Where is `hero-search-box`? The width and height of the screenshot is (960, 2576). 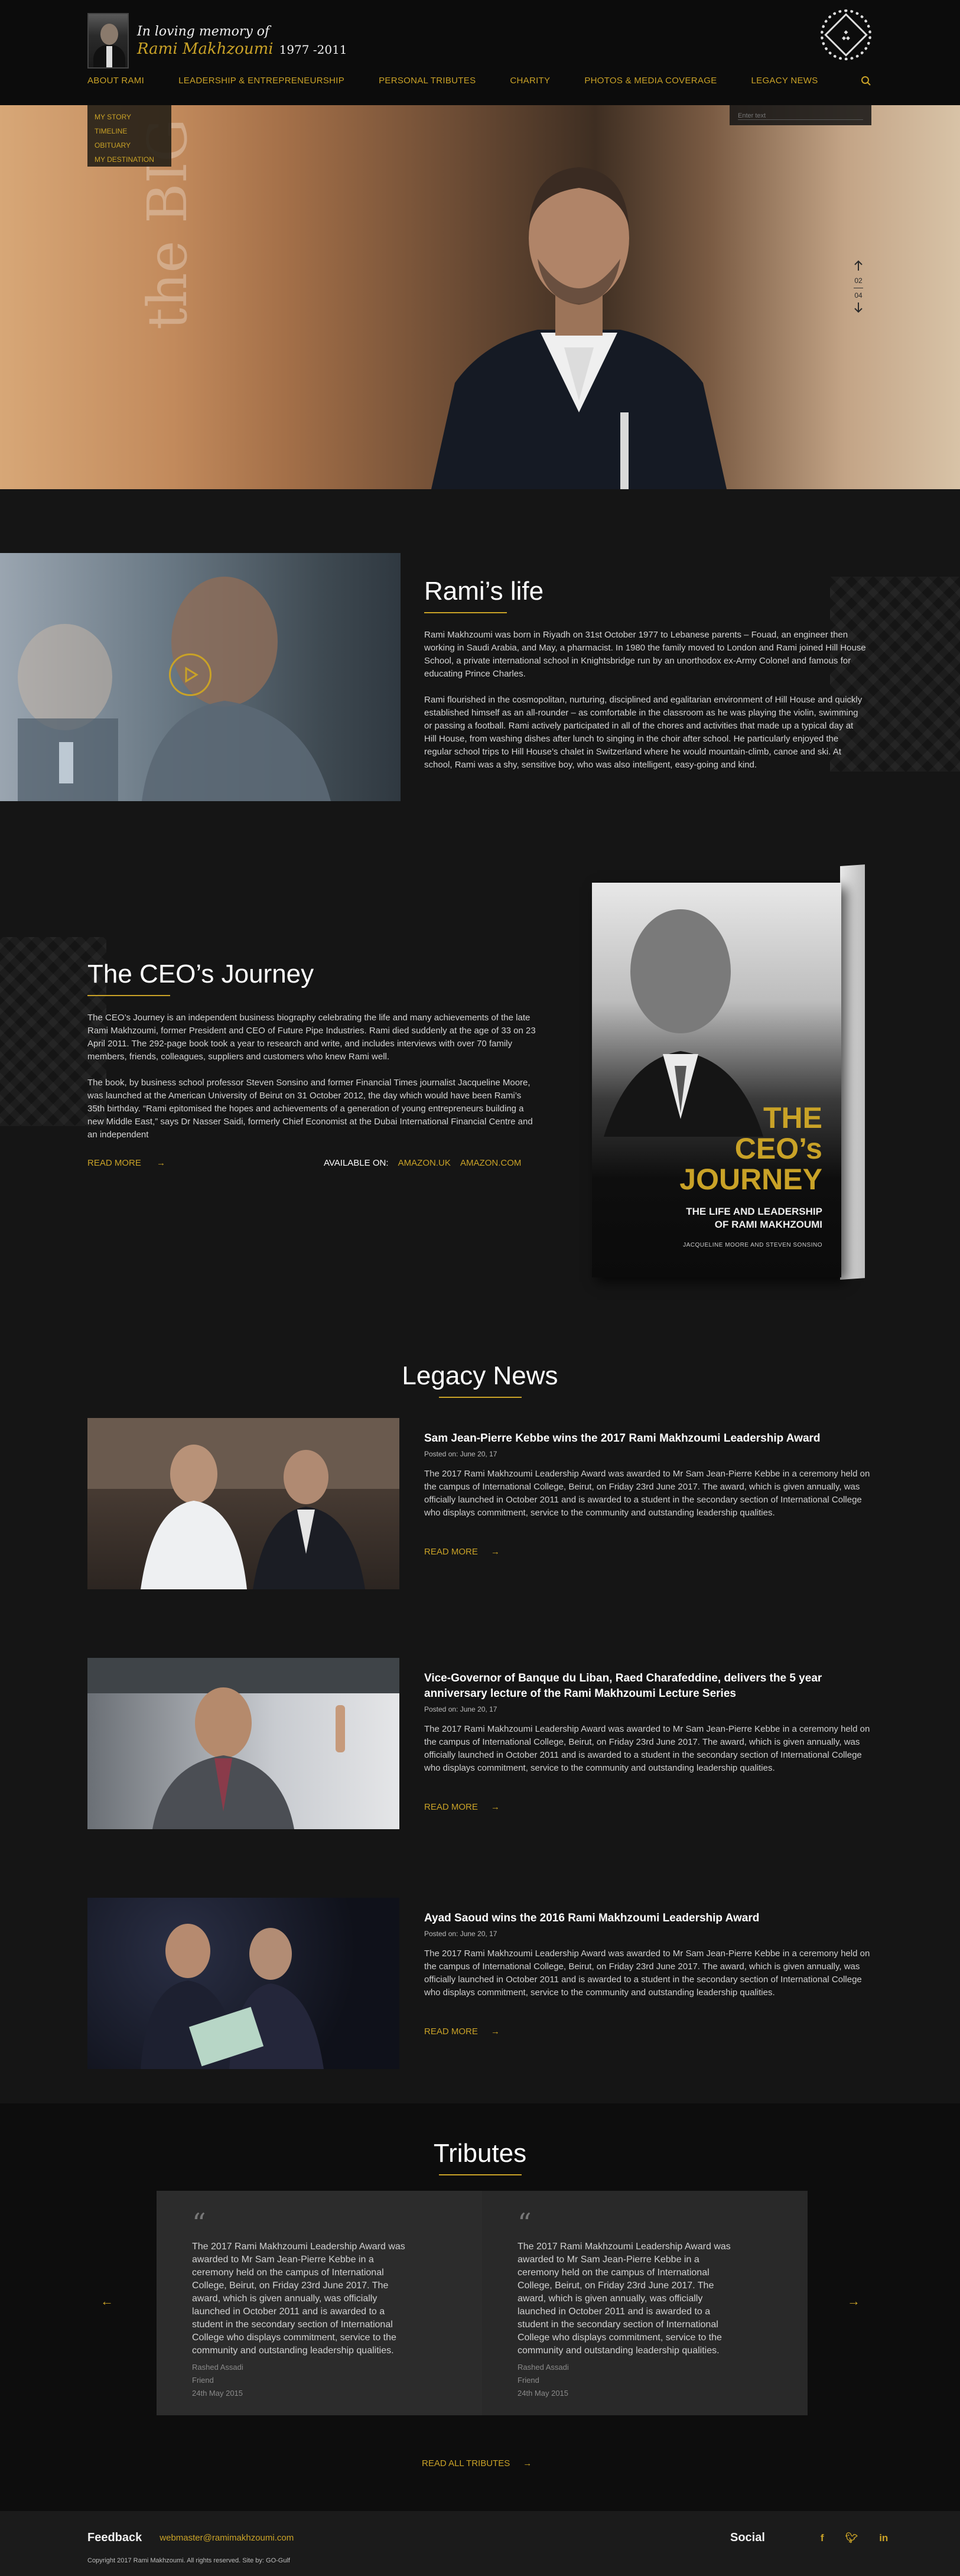
hero-search-box is located at coordinates (800, 115).